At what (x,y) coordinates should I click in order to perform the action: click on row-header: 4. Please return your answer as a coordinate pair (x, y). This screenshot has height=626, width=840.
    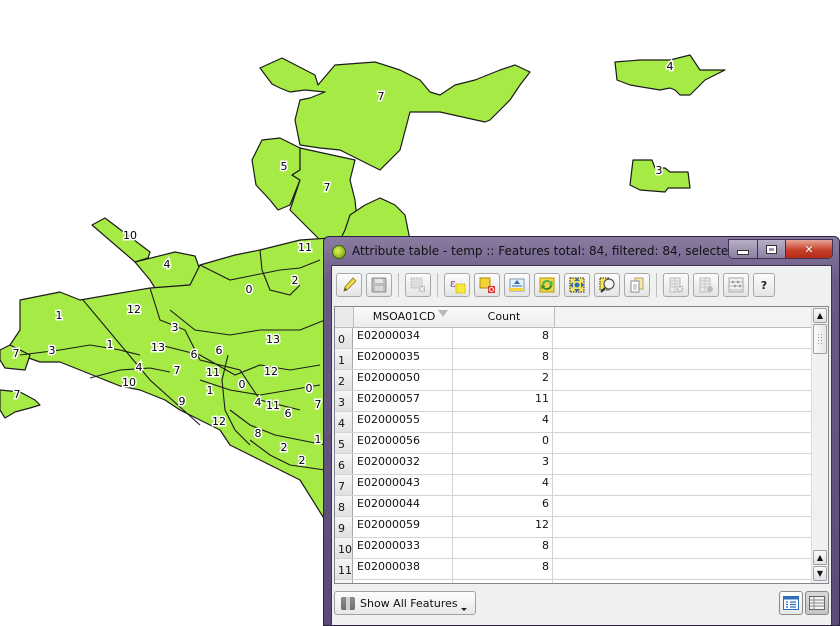
    Looking at the image, I should click on (344, 422).